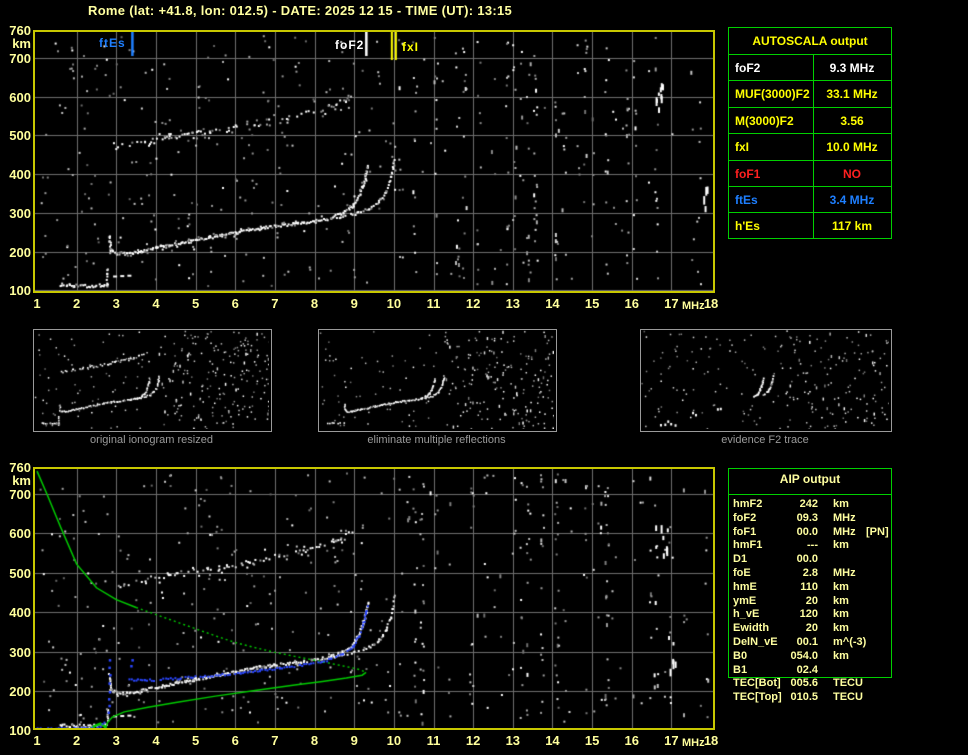 This screenshot has height=755, width=968. I want to click on bottom-plot-y-tick-300: 300, so click(20, 652).